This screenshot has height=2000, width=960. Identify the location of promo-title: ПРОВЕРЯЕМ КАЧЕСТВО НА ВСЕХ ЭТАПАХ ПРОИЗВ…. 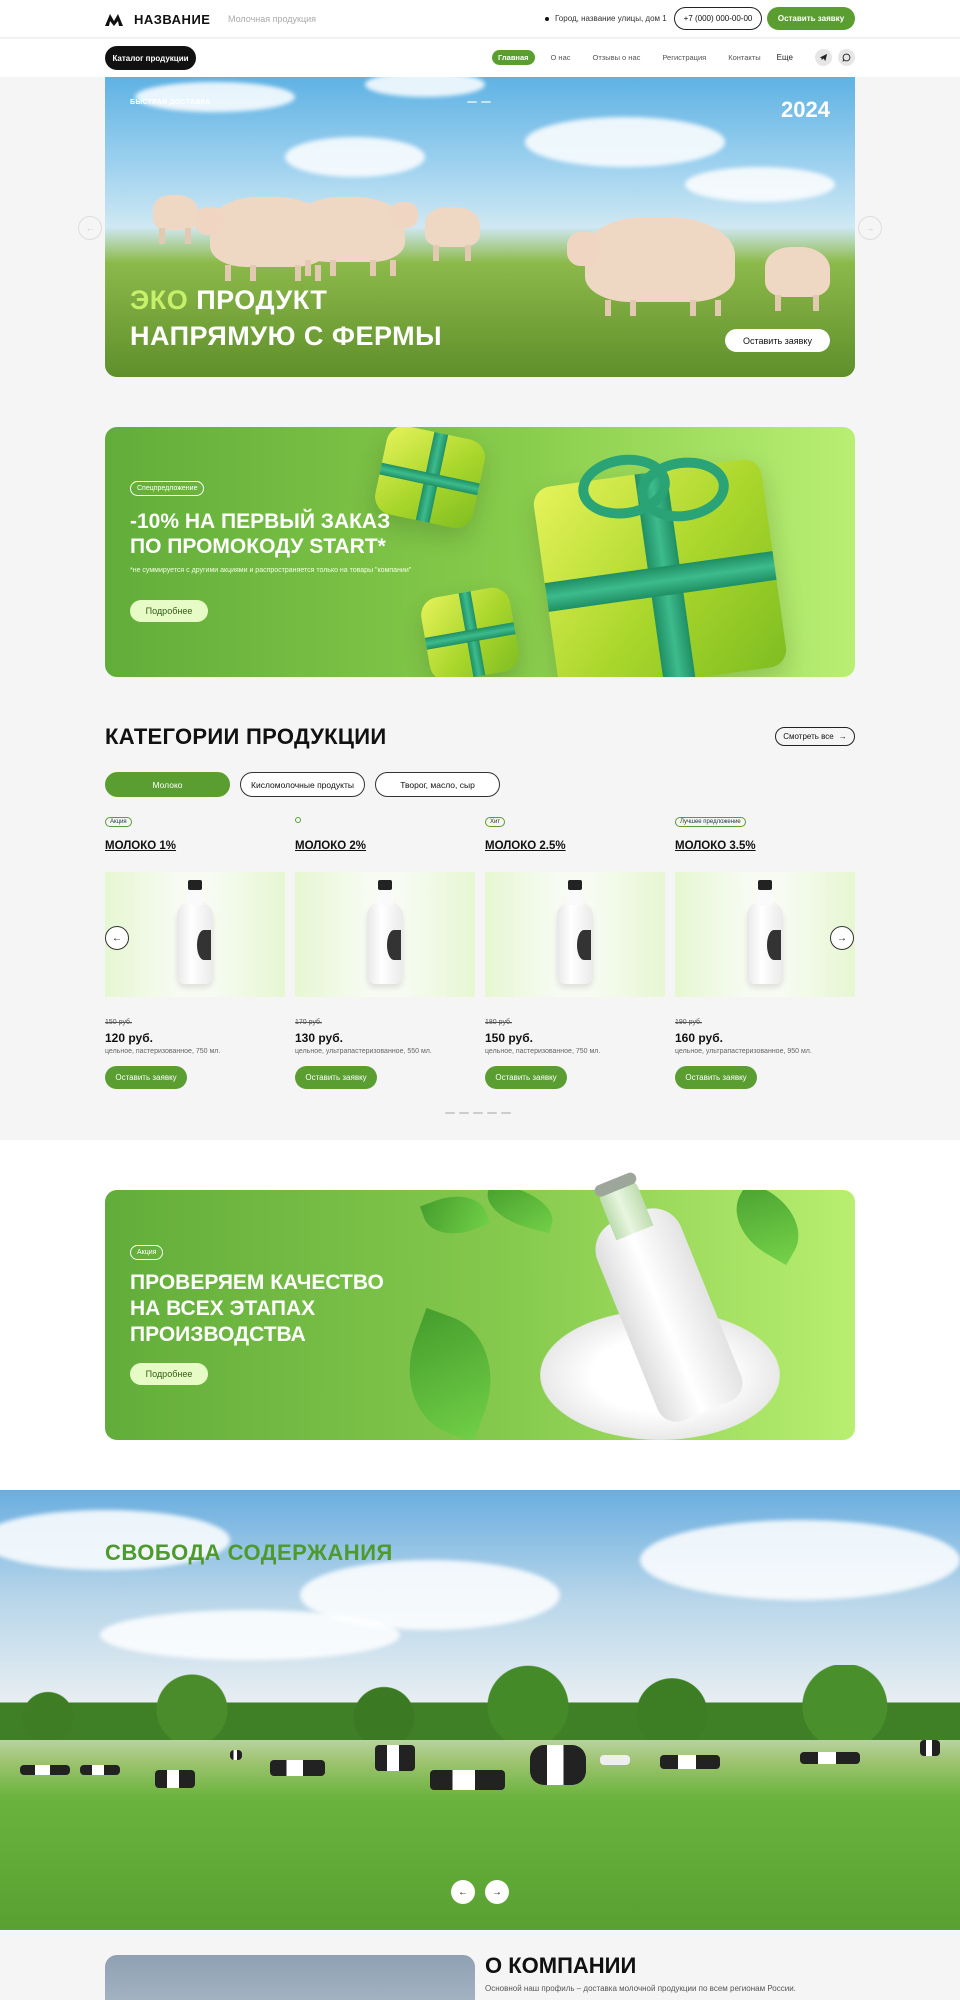
(257, 1309).